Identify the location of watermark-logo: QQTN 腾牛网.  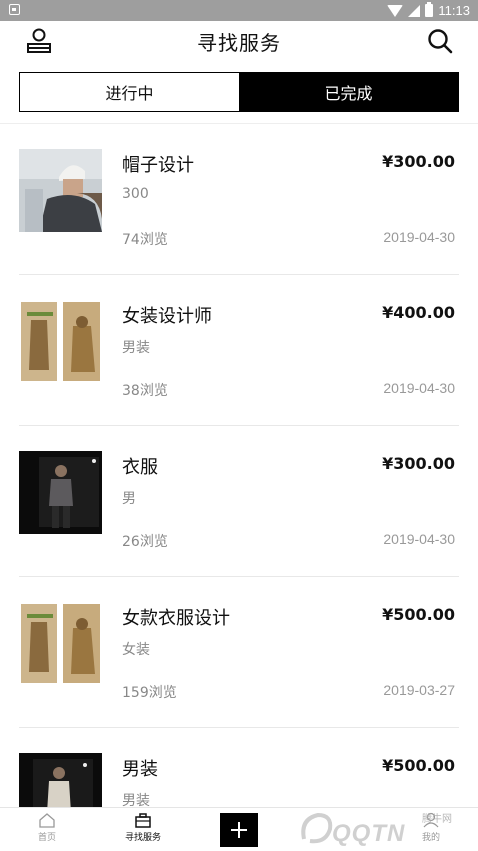
(385, 828).